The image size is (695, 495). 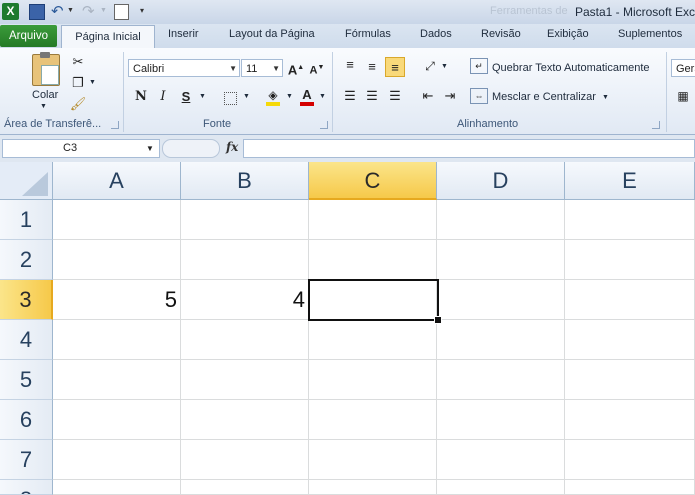 I want to click on row-header-6: 6, so click(x=26, y=420).